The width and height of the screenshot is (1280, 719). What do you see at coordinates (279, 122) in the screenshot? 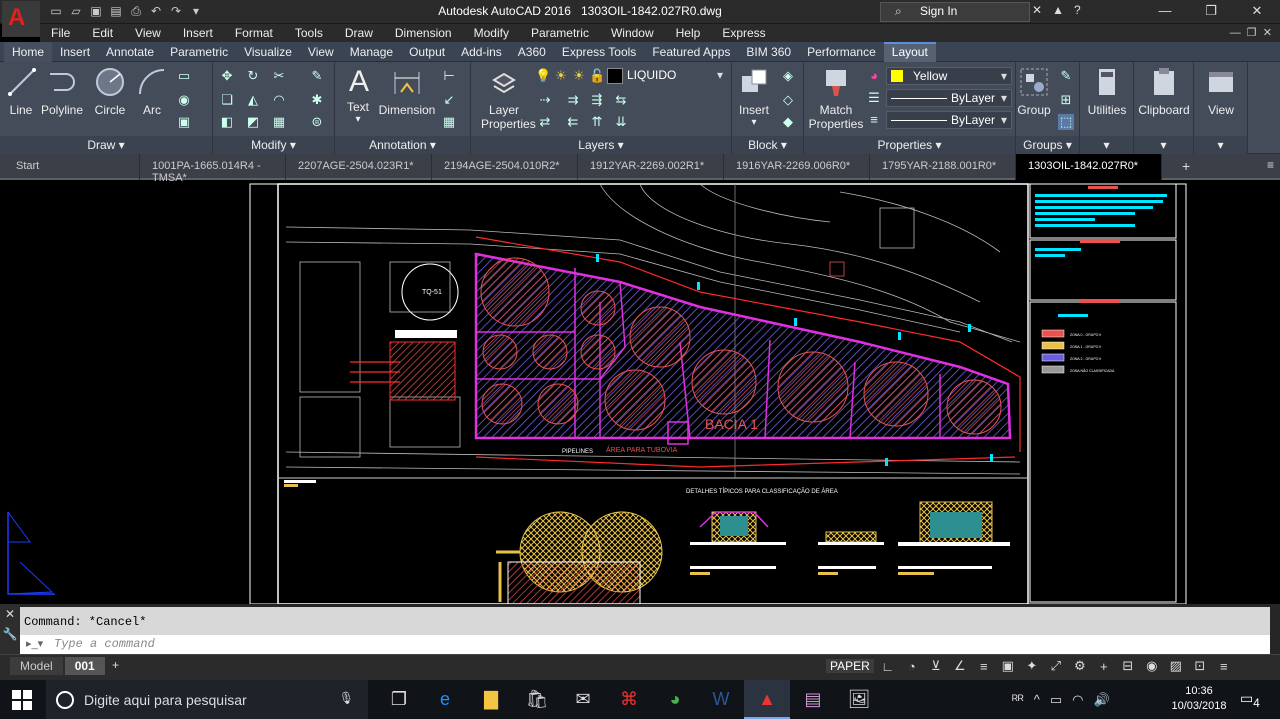
I see `array-icon: ▦` at bounding box center [279, 122].